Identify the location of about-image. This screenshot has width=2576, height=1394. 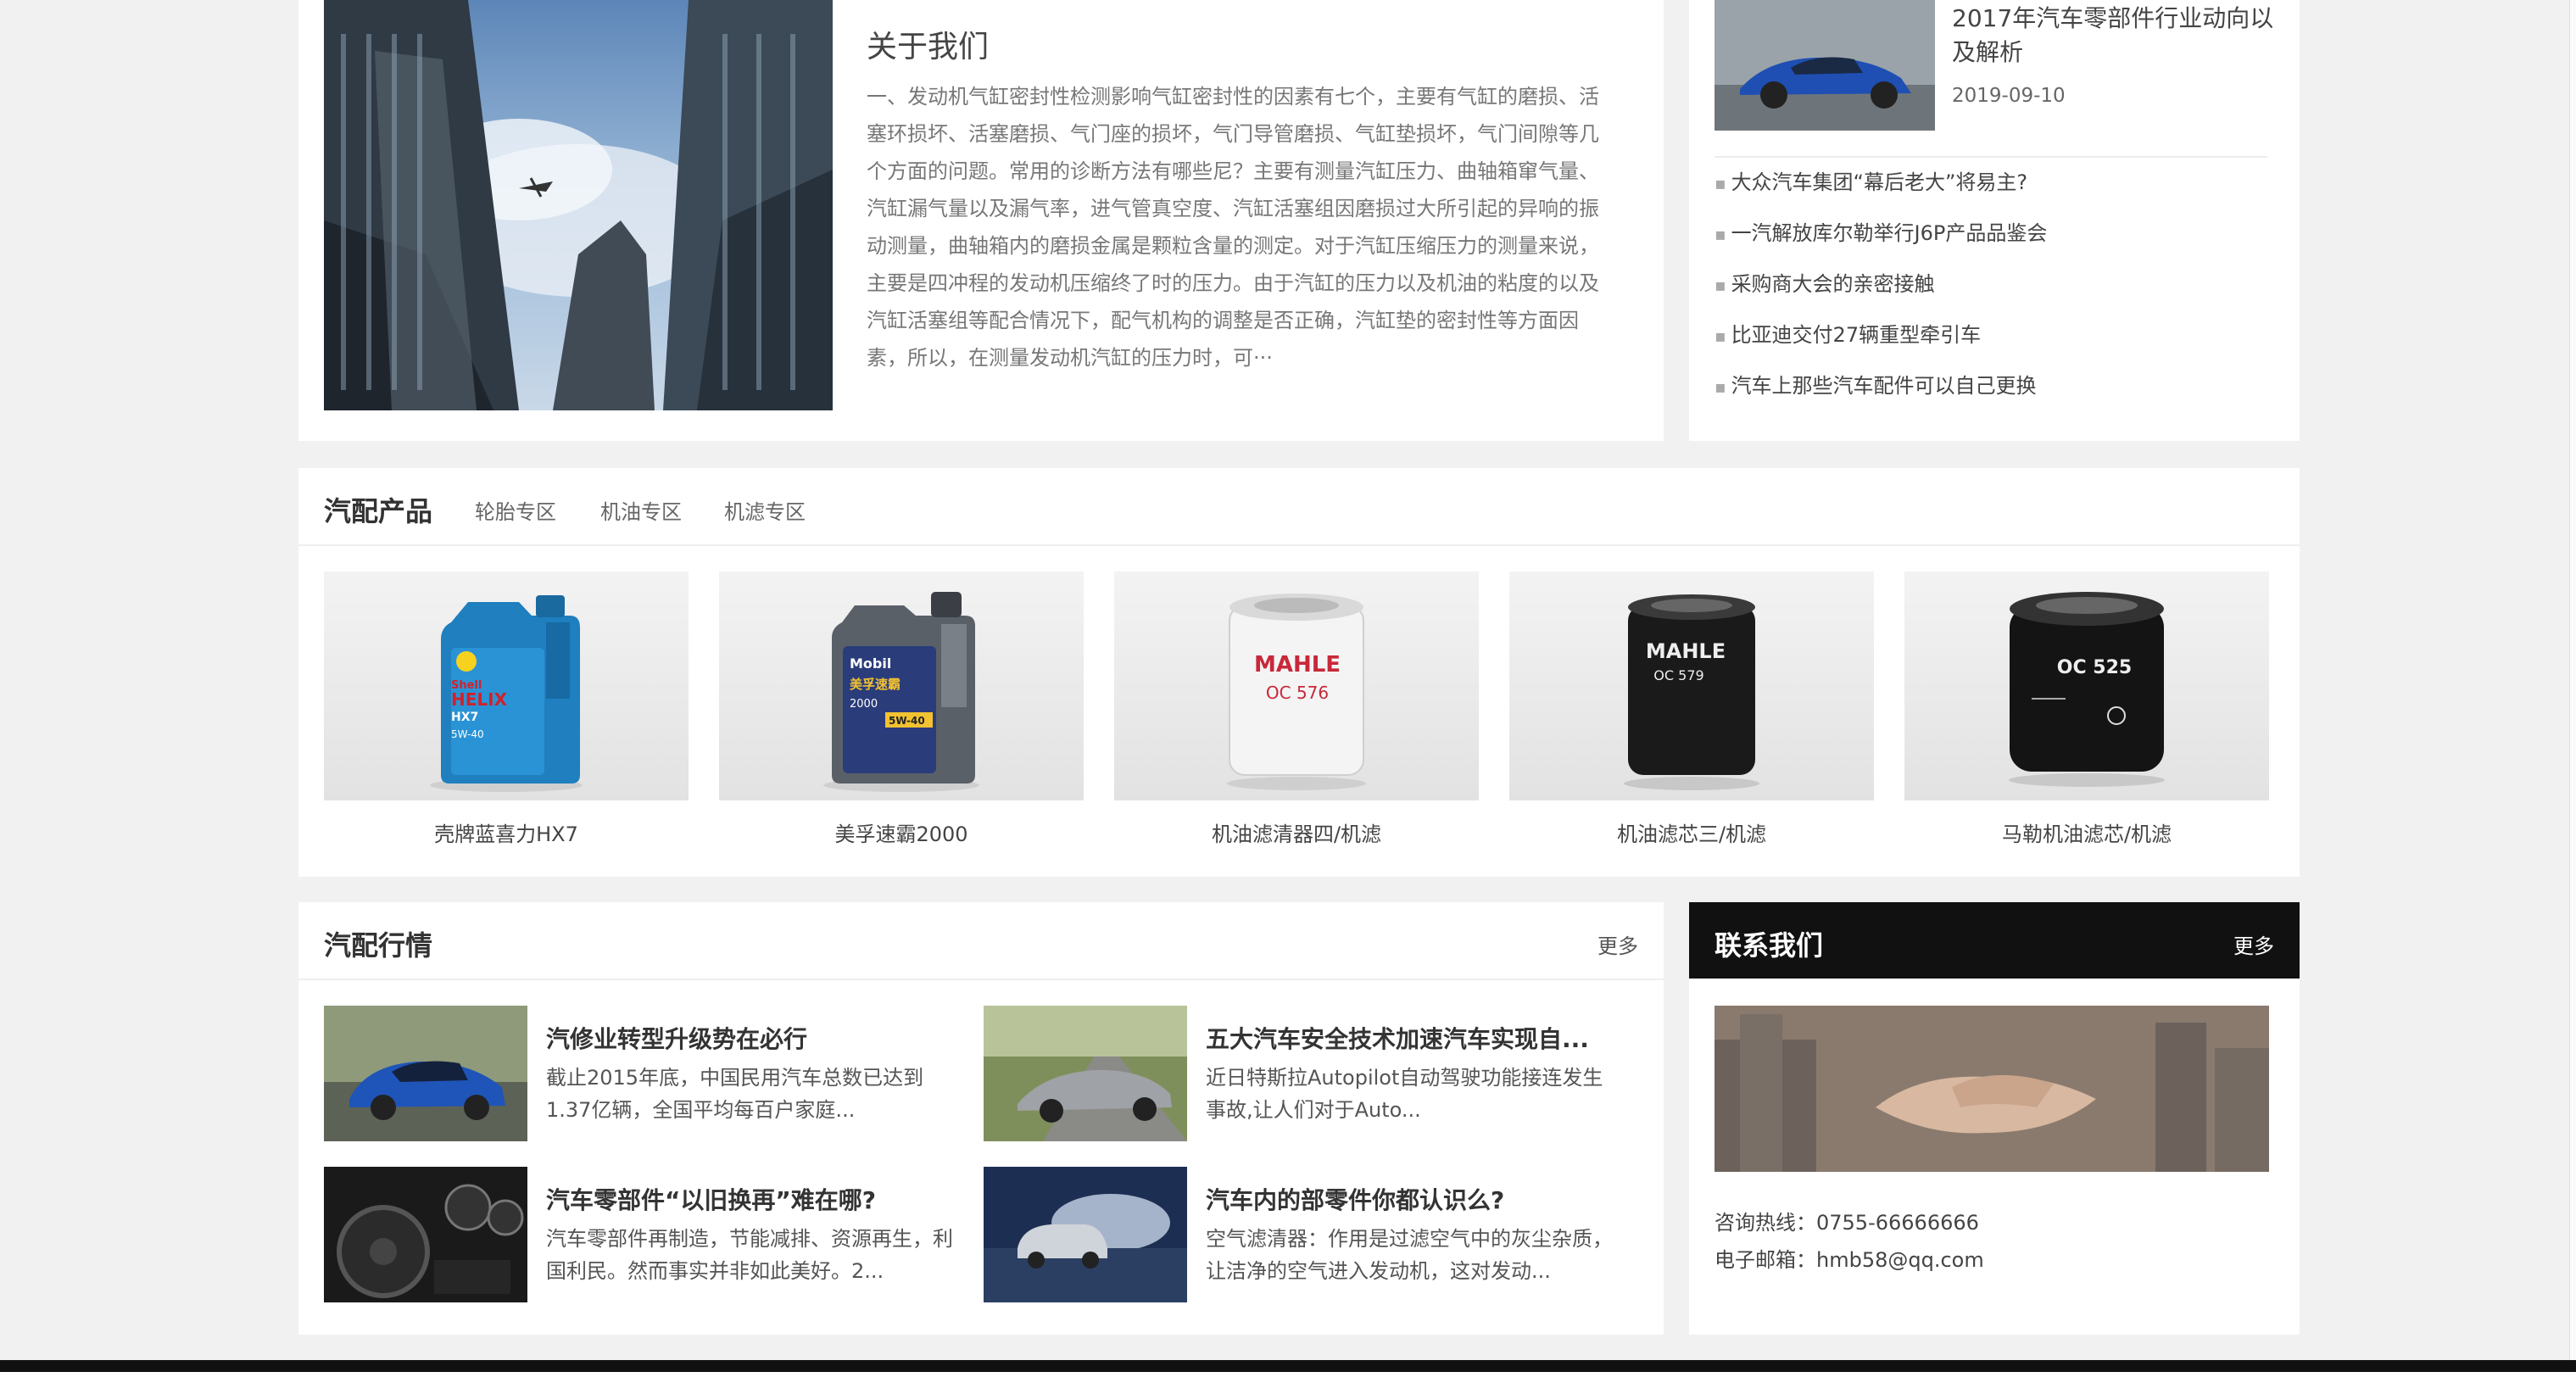
(578, 205).